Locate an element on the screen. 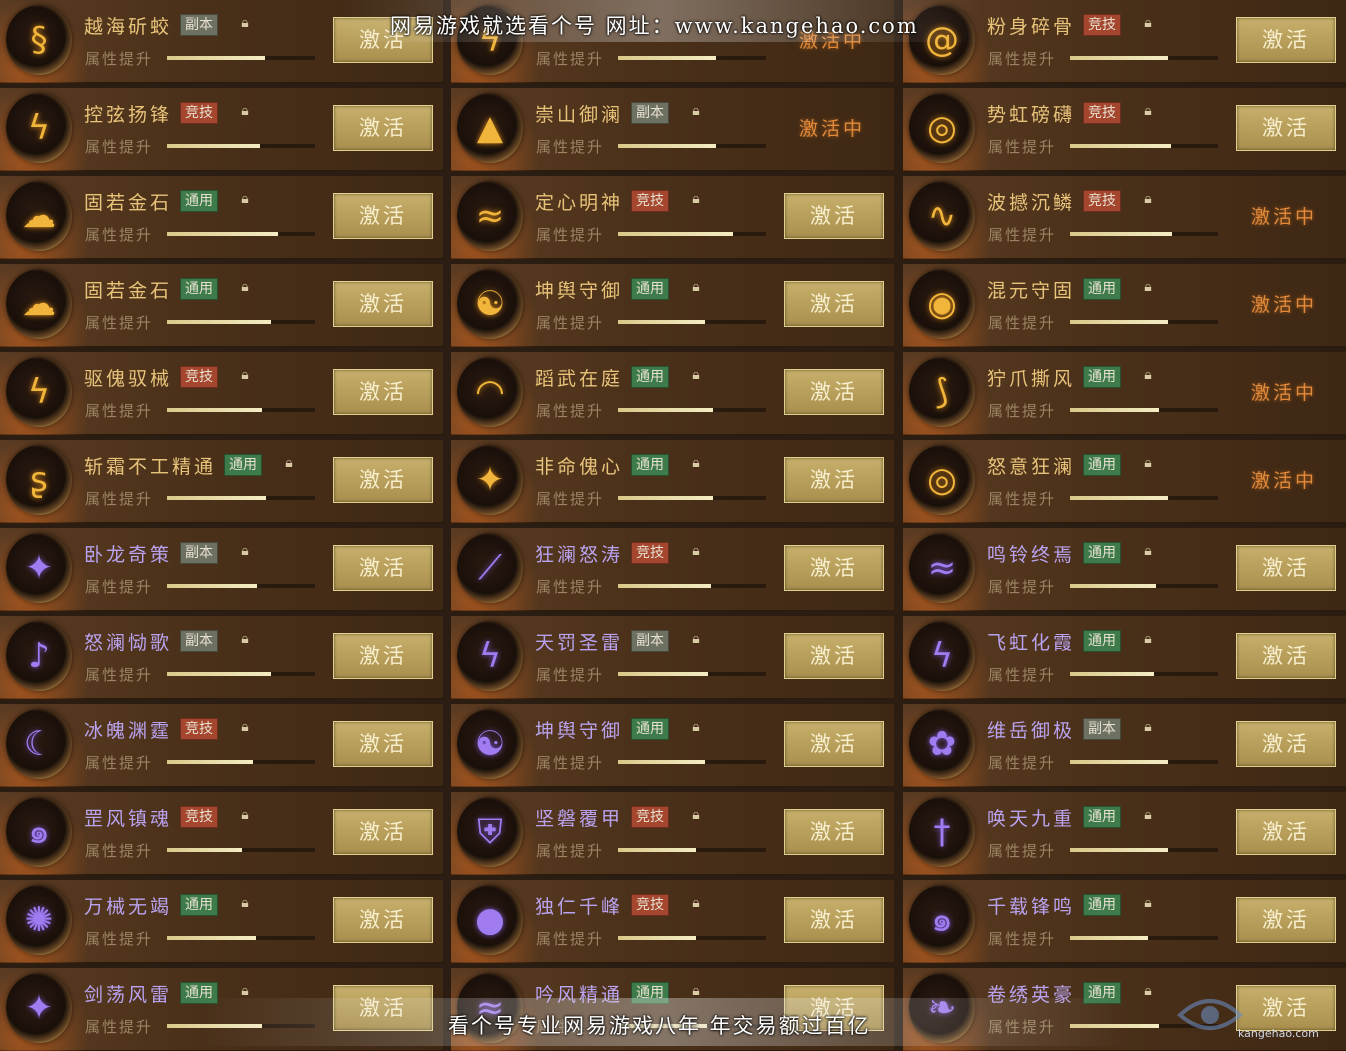 This screenshot has width=1346, height=1051. skill-name: 狞爪撕风 is located at coordinates (1031, 379).